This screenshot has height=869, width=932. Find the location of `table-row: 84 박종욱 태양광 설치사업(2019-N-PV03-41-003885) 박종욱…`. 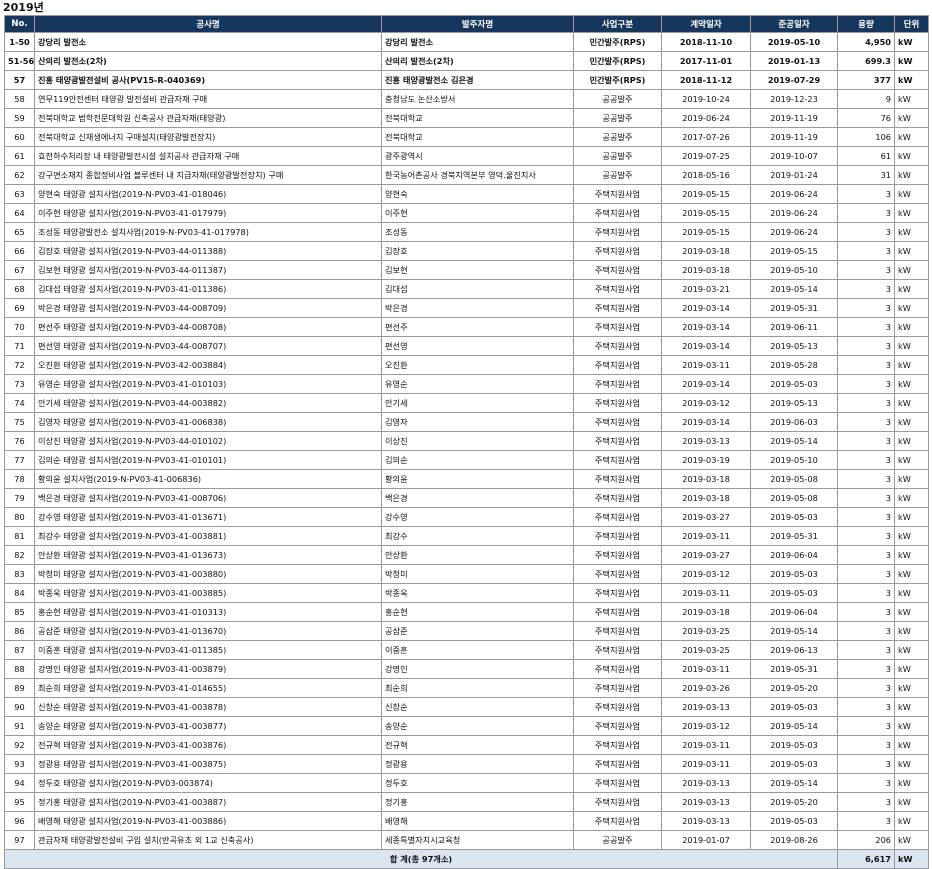

table-row: 84 박종욱 태양광 설치사업(2019-N-PV03-41-003885) 박종욱… is located at coordinates (466, 593).